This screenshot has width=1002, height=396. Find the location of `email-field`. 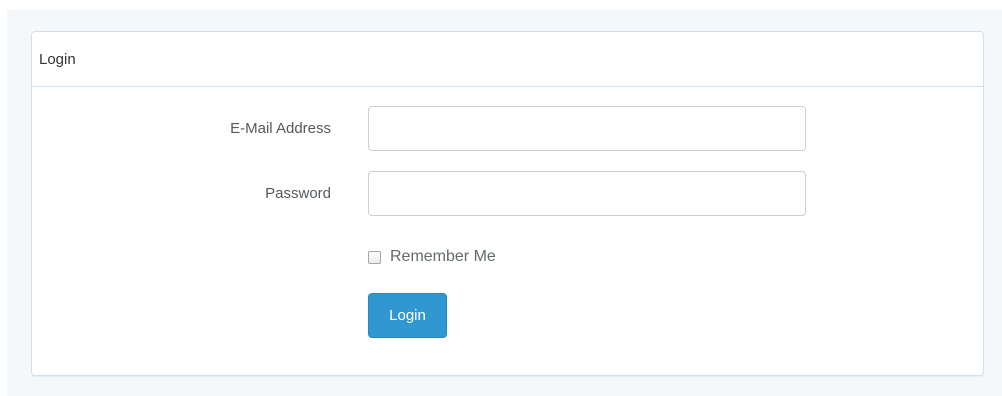

email-field is located at coordinates (587, 128).